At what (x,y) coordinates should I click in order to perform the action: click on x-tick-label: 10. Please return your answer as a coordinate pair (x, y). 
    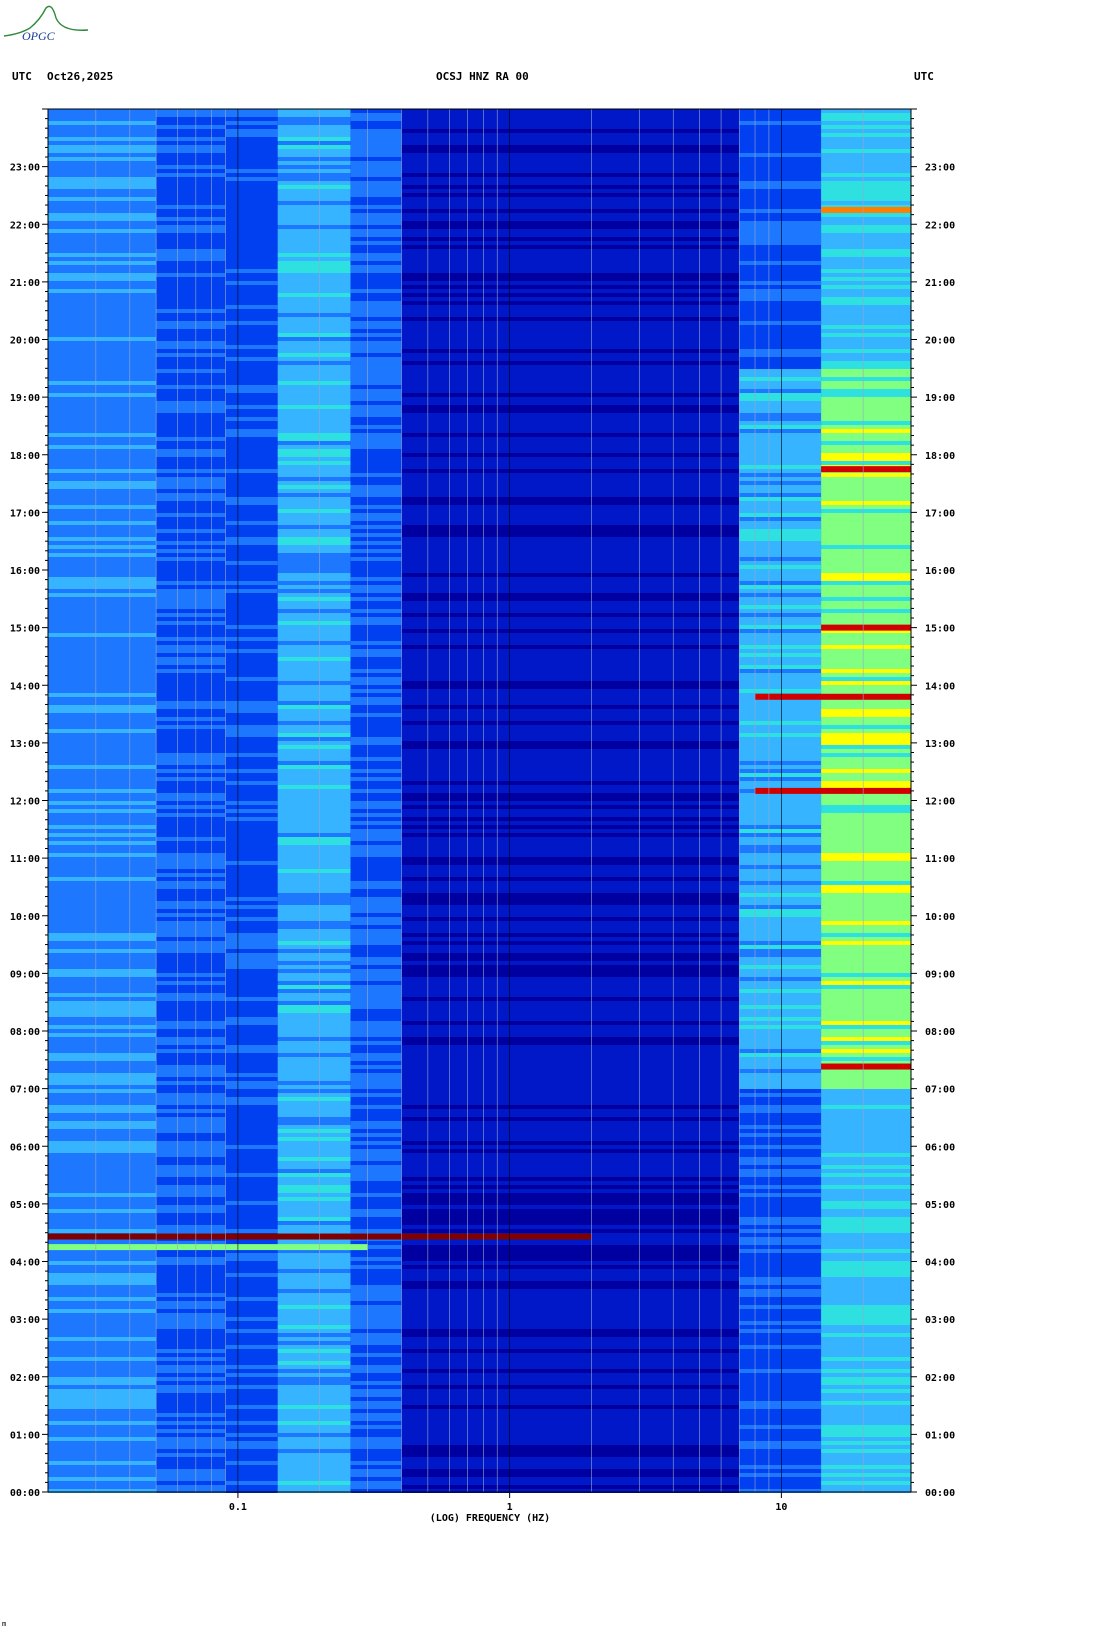
    Looking at the image, I should click on (781, 1507).